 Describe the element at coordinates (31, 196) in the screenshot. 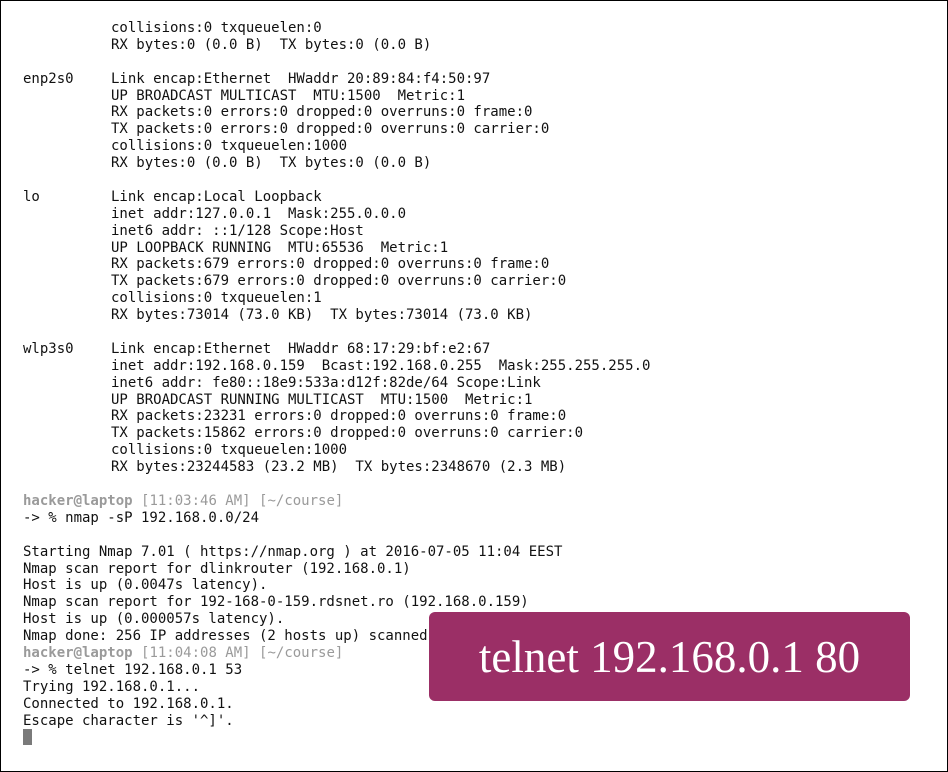

I see `iface-name: lo` at that location.